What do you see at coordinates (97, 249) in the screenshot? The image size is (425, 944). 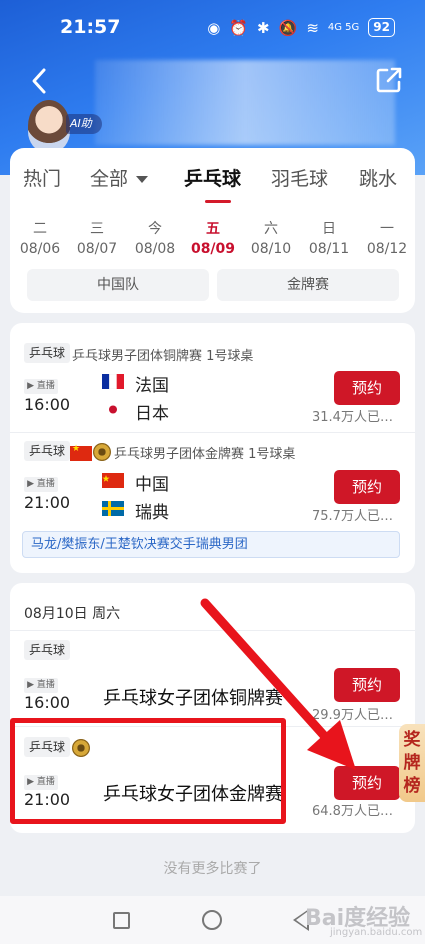 I see `day-date: 08/07` at bounding box center [97, 249].